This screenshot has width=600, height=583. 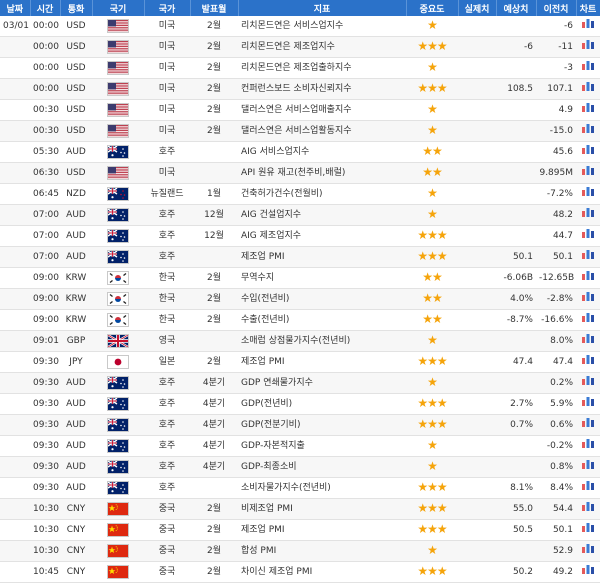 I want to click on table-row: 00:00 USD 미국 2월 컨퍼런스보드 소비자신뢰지수 ★★★ 108.5 107.1, so click(x=300, y=89).